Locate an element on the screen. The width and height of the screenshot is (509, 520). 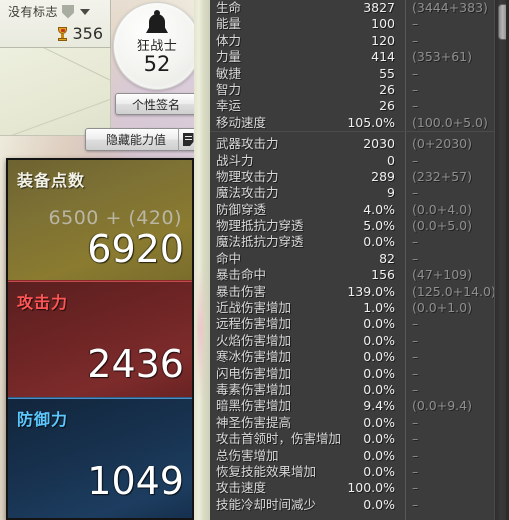
attack-power-panel: 攻击力 2436 is located at coordinates (100, 339).